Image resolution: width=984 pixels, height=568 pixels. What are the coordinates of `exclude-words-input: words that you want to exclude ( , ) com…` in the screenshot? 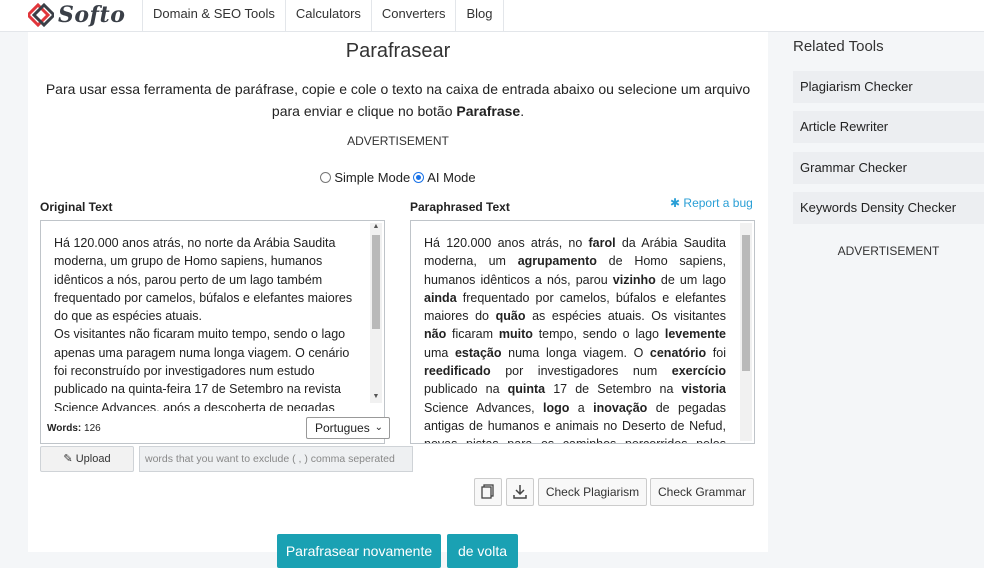 It's located at (276, 459).